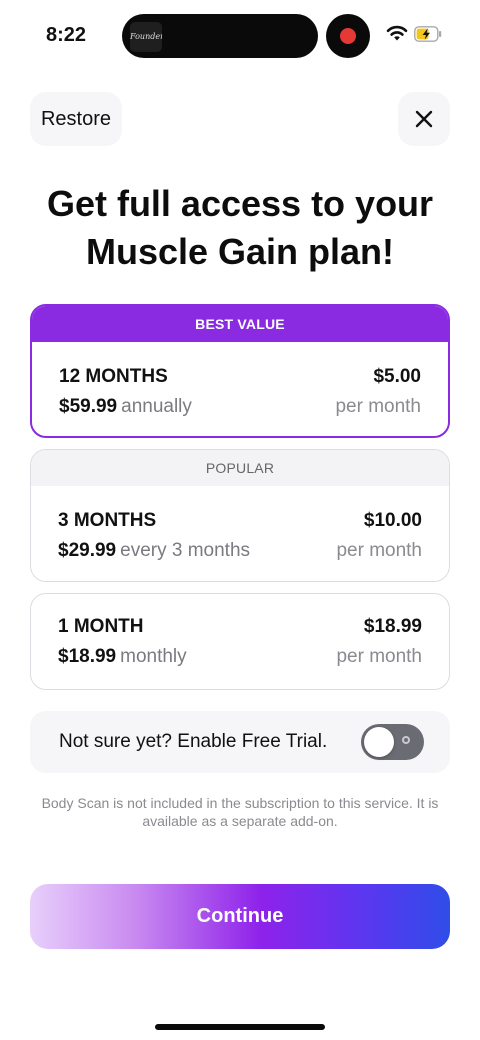 The image size is (480, 1040). Describe the element at coordinates (240, 468) in the screenshot. I see `popular-badge: POPULAR` at that location.